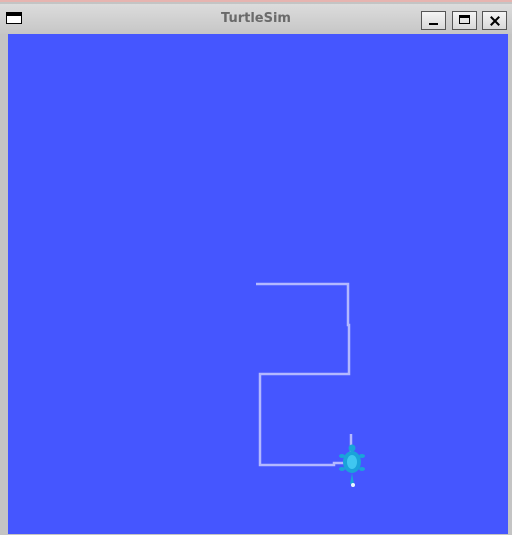 The width and height of the screenshot is (512, 535). Describe the element at coordinates (304, 374) in the screenshot. I see `pen-trail` at that location.